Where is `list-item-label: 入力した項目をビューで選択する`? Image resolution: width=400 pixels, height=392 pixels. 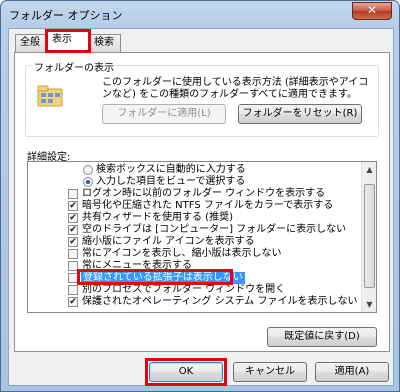
list-item-label: 入力した項目をビューで選択する is located at coordinates (171, 181).